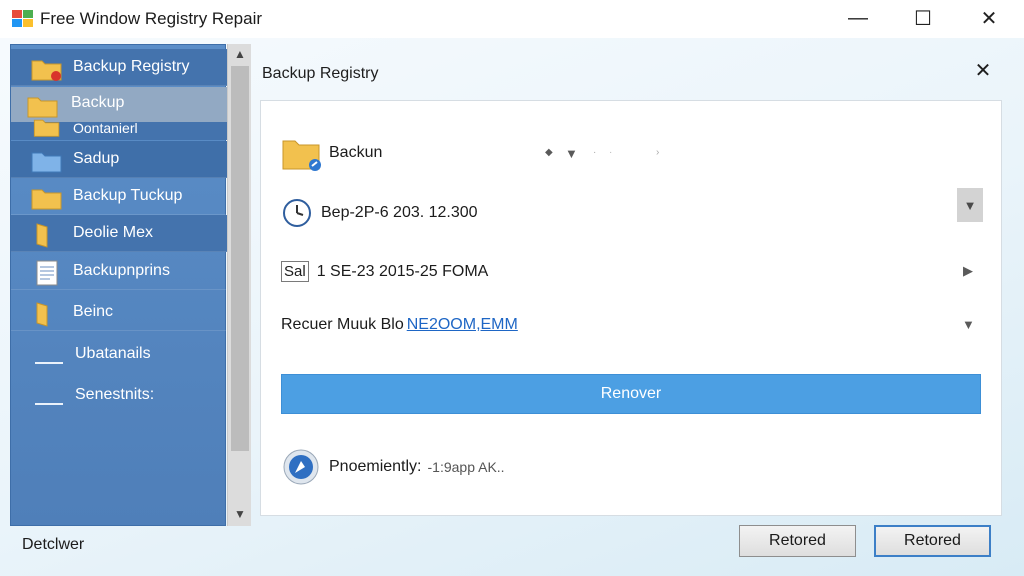  Describe the element at coordinates (119, 312) in the screenshot. I see `sidebar-item-beinc: Beinc` at that location.